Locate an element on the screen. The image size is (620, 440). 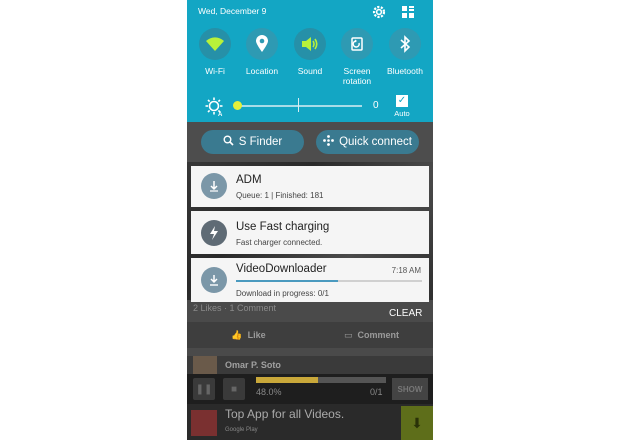
ad-download-icon: ⬇ is located at coordinates (417, 423).